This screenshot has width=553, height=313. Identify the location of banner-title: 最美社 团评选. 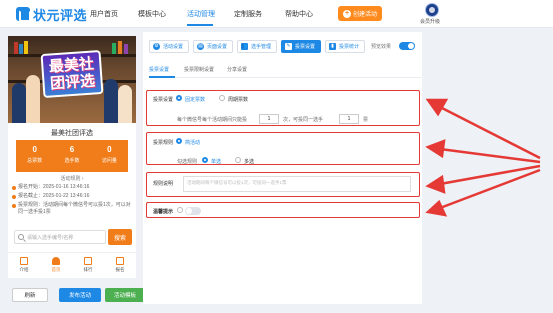
(72, 74).